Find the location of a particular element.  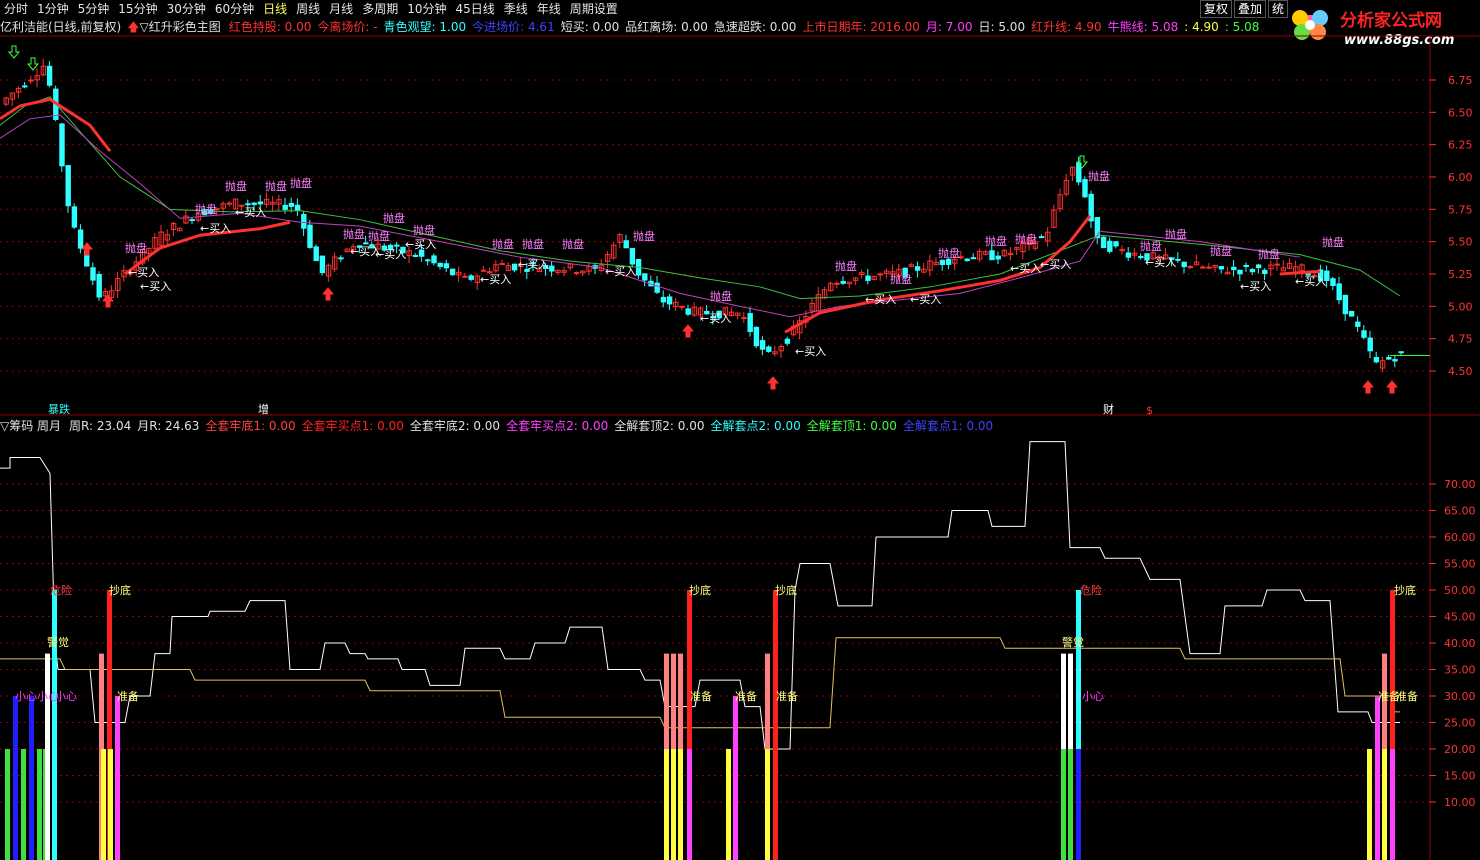

careful-signal: 小心 is located at coordinates (66, 696).